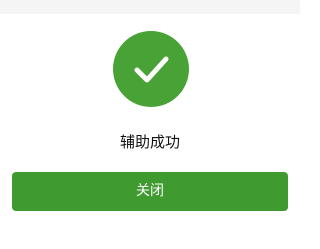  I want to click on success-message: 辅助成功, so click(149, 142).